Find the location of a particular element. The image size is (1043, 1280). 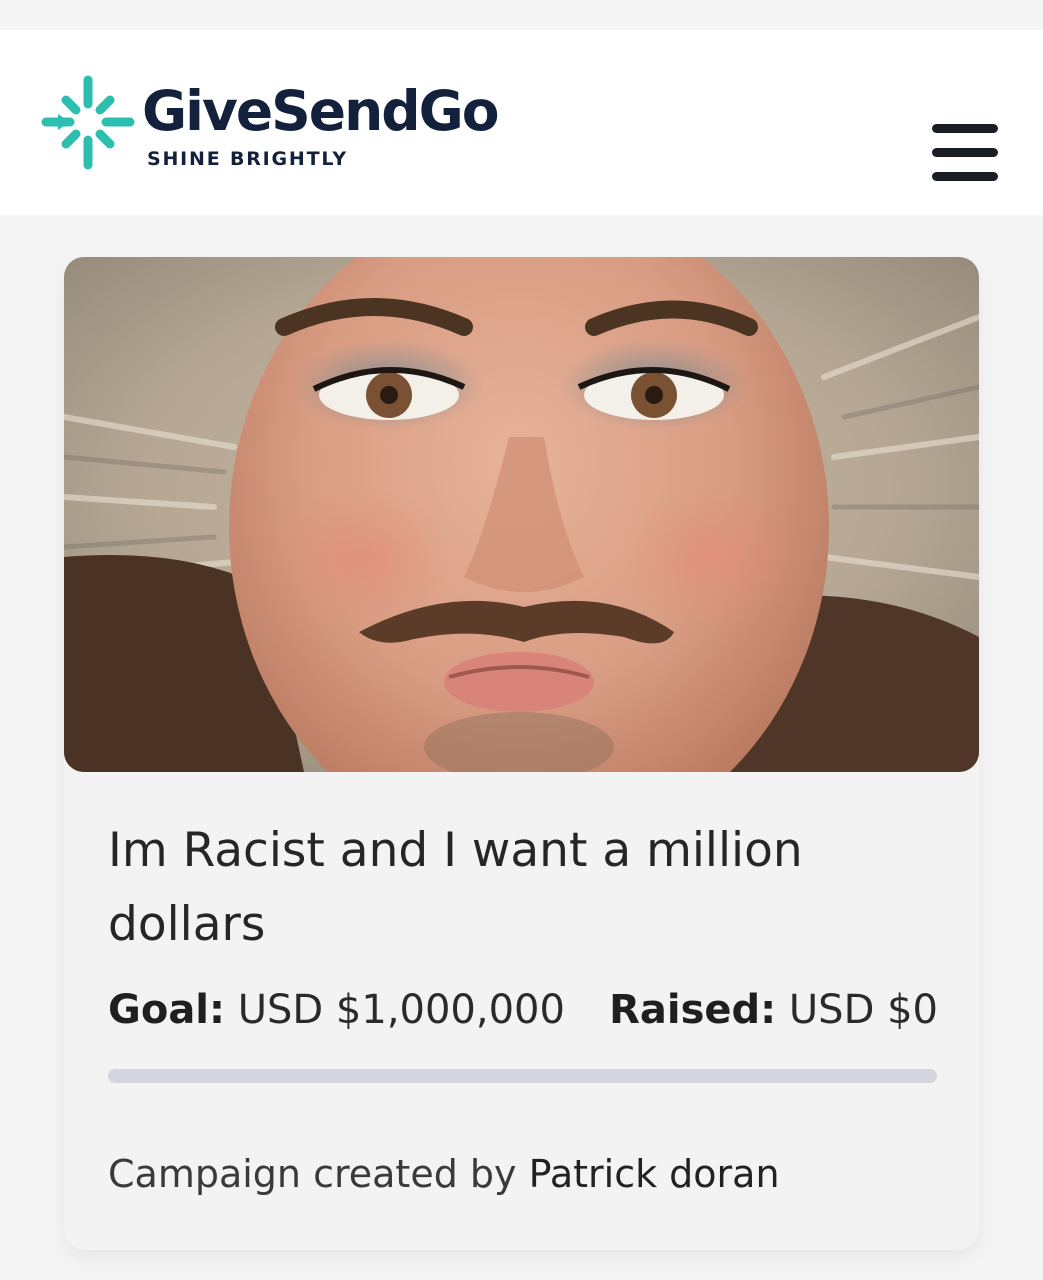

funding-stats: Goal: USD $1,000,000 Raised: USD $0 is located at coordinates (523, 1017).